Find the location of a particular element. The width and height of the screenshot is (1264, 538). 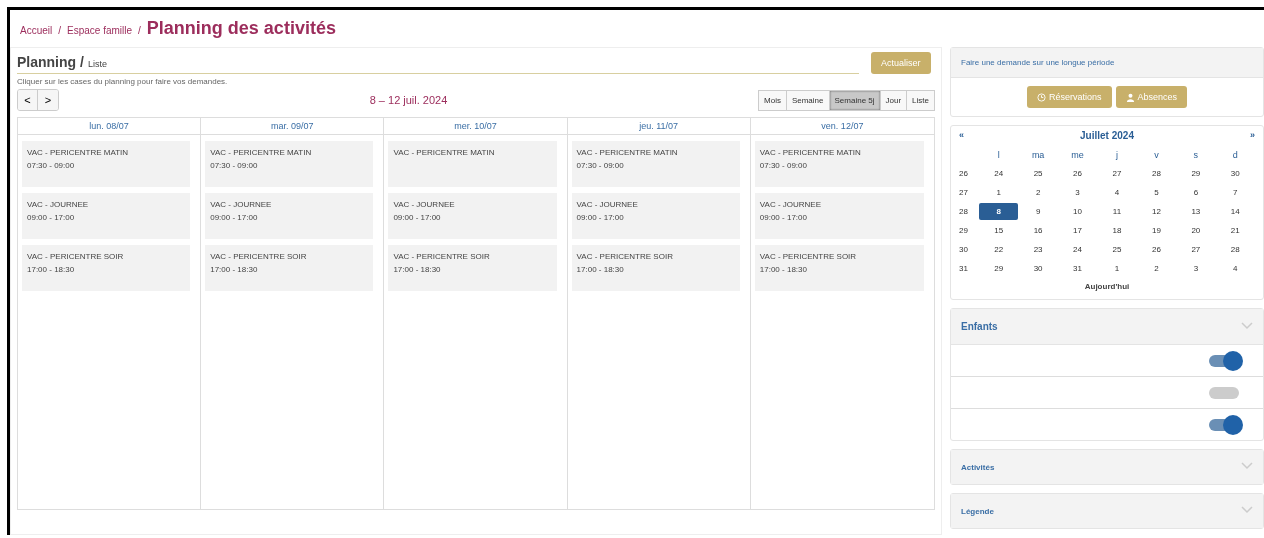

calendar-day: 10 is located at coordinates (1077, 211).